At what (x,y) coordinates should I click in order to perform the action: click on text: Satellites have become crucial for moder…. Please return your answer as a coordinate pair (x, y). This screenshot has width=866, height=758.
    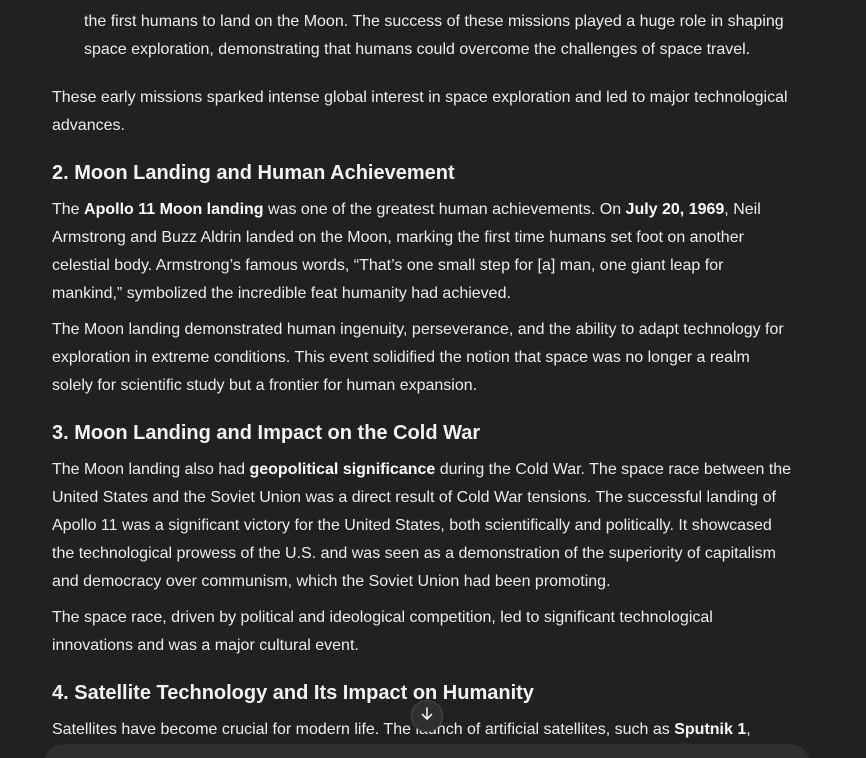
    Looking at the image, I should click on (363, 729).